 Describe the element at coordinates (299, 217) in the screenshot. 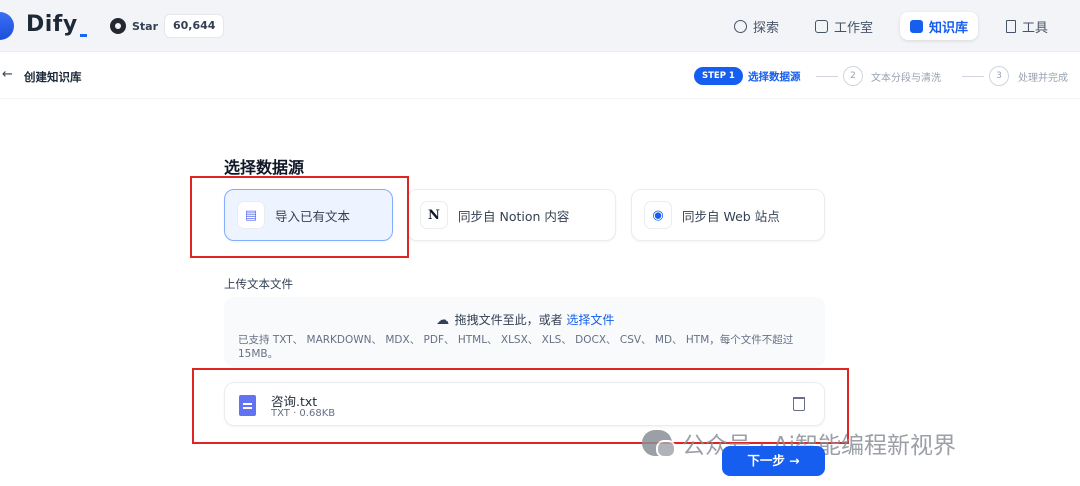

I see `highlight-box-source` at that location.